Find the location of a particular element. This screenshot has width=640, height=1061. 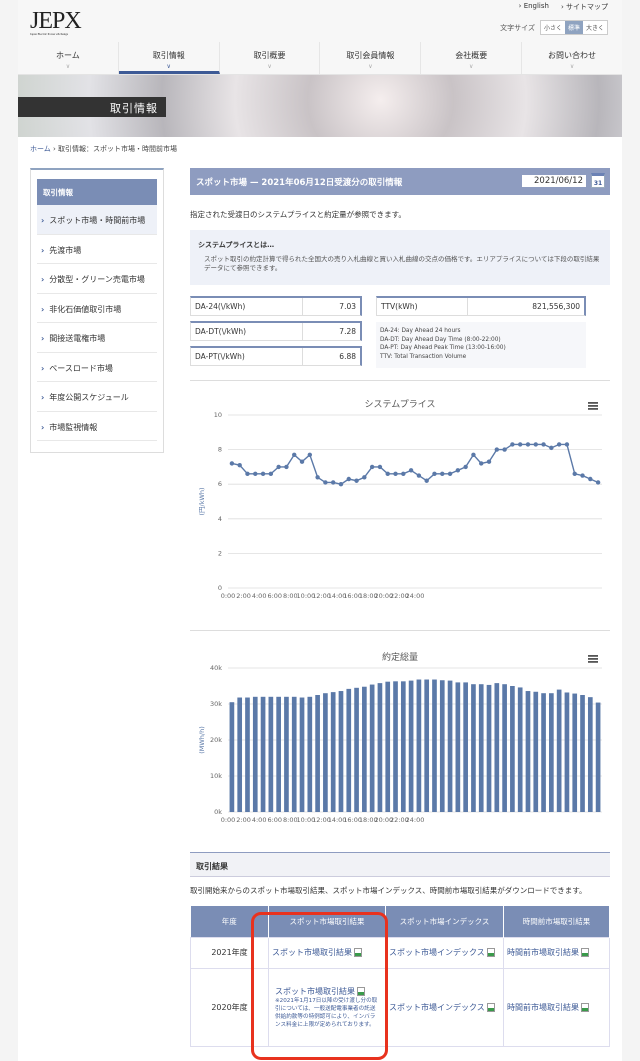

nav-label: 取引概要 is located at coordinates (269, 55).